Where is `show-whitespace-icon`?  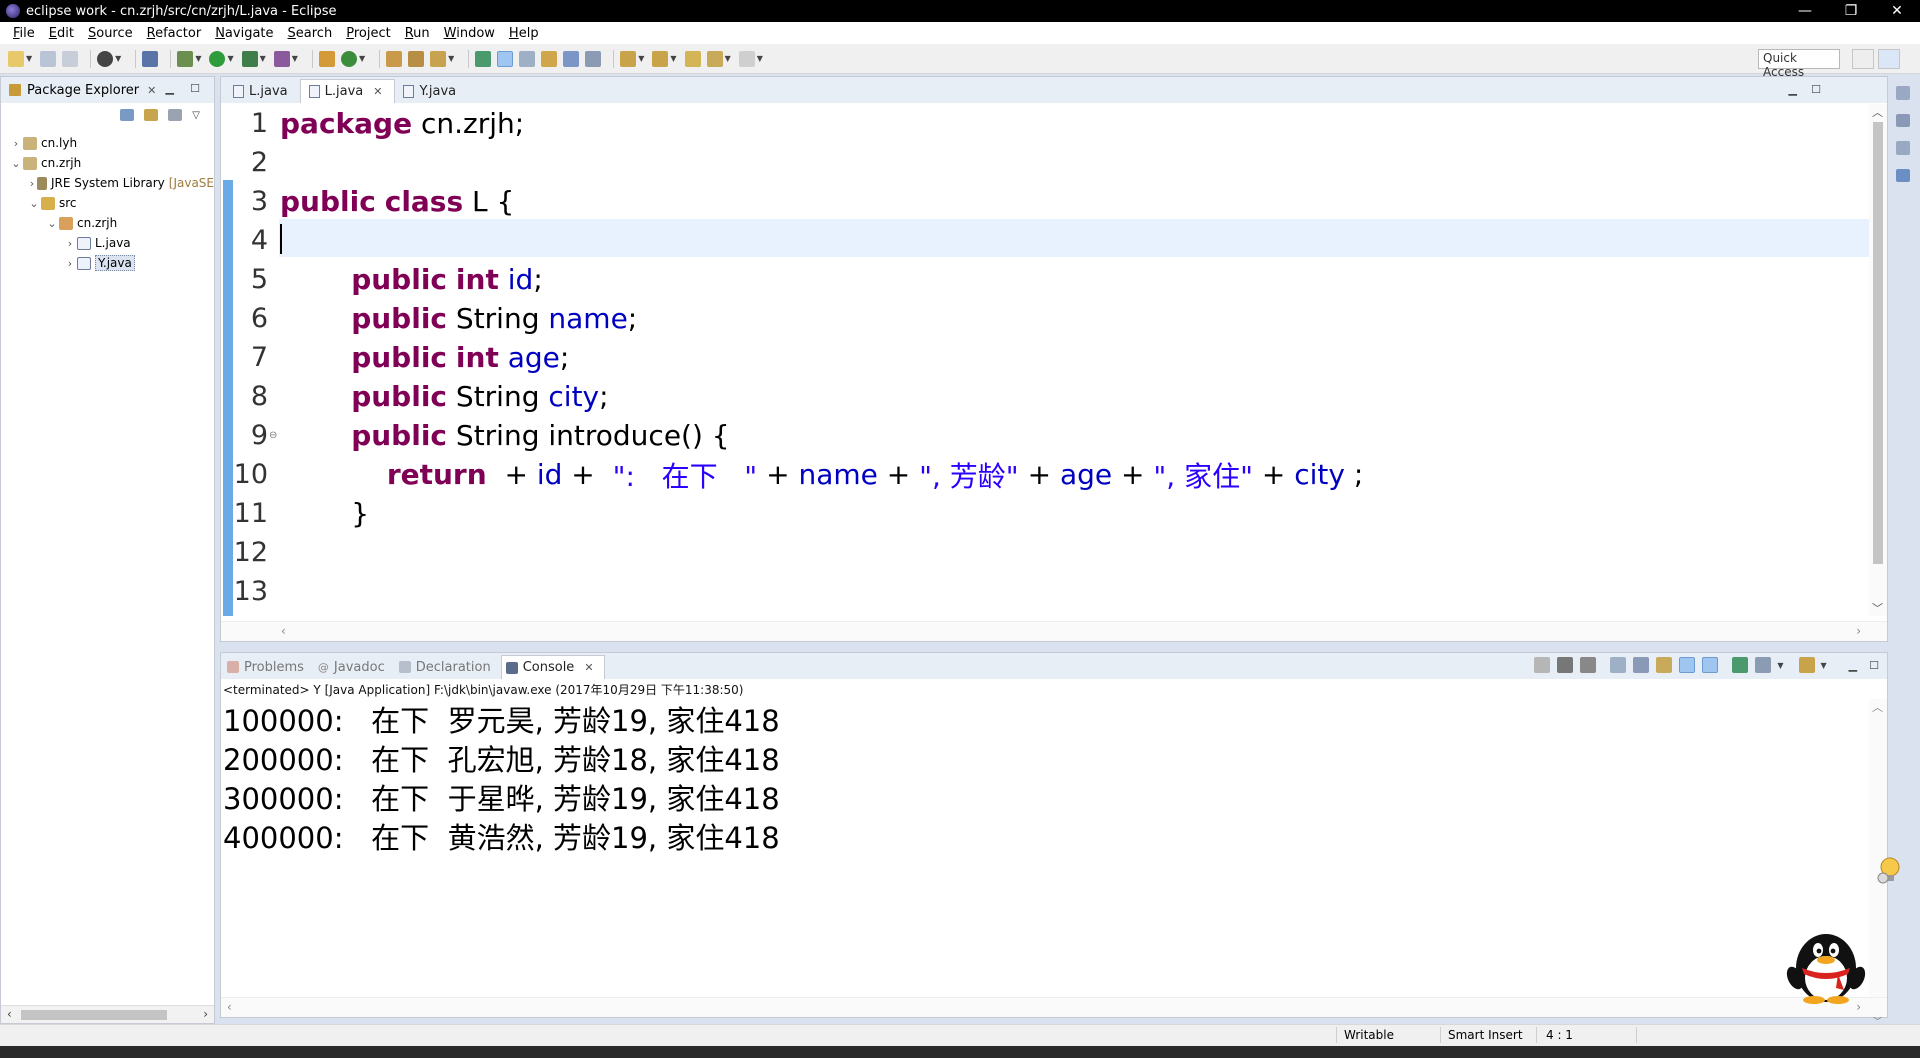
show-whitespace-icon is located at coordinates (549, 58).